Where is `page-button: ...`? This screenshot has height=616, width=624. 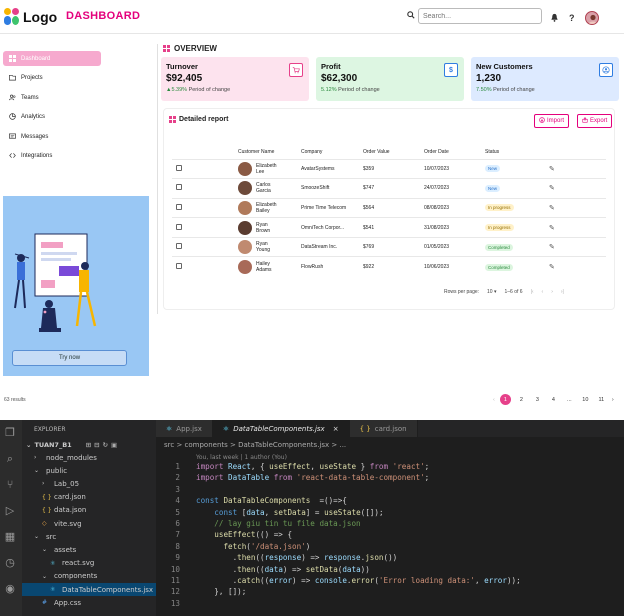
page-button: ... is located at coordinates (569, 399).